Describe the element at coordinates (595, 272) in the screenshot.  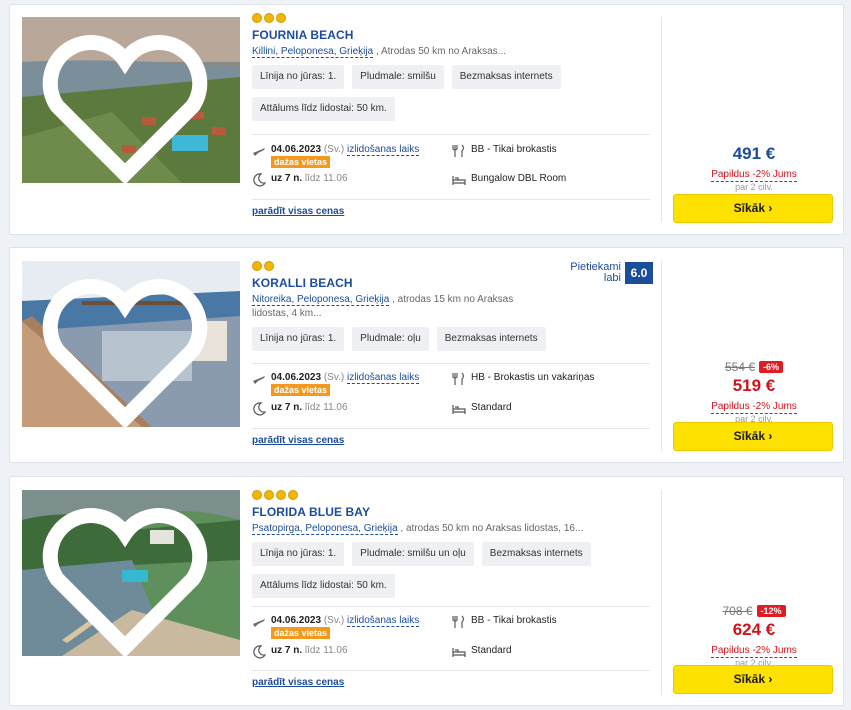
I see `rating-label: Pietiekami labi` at that location.